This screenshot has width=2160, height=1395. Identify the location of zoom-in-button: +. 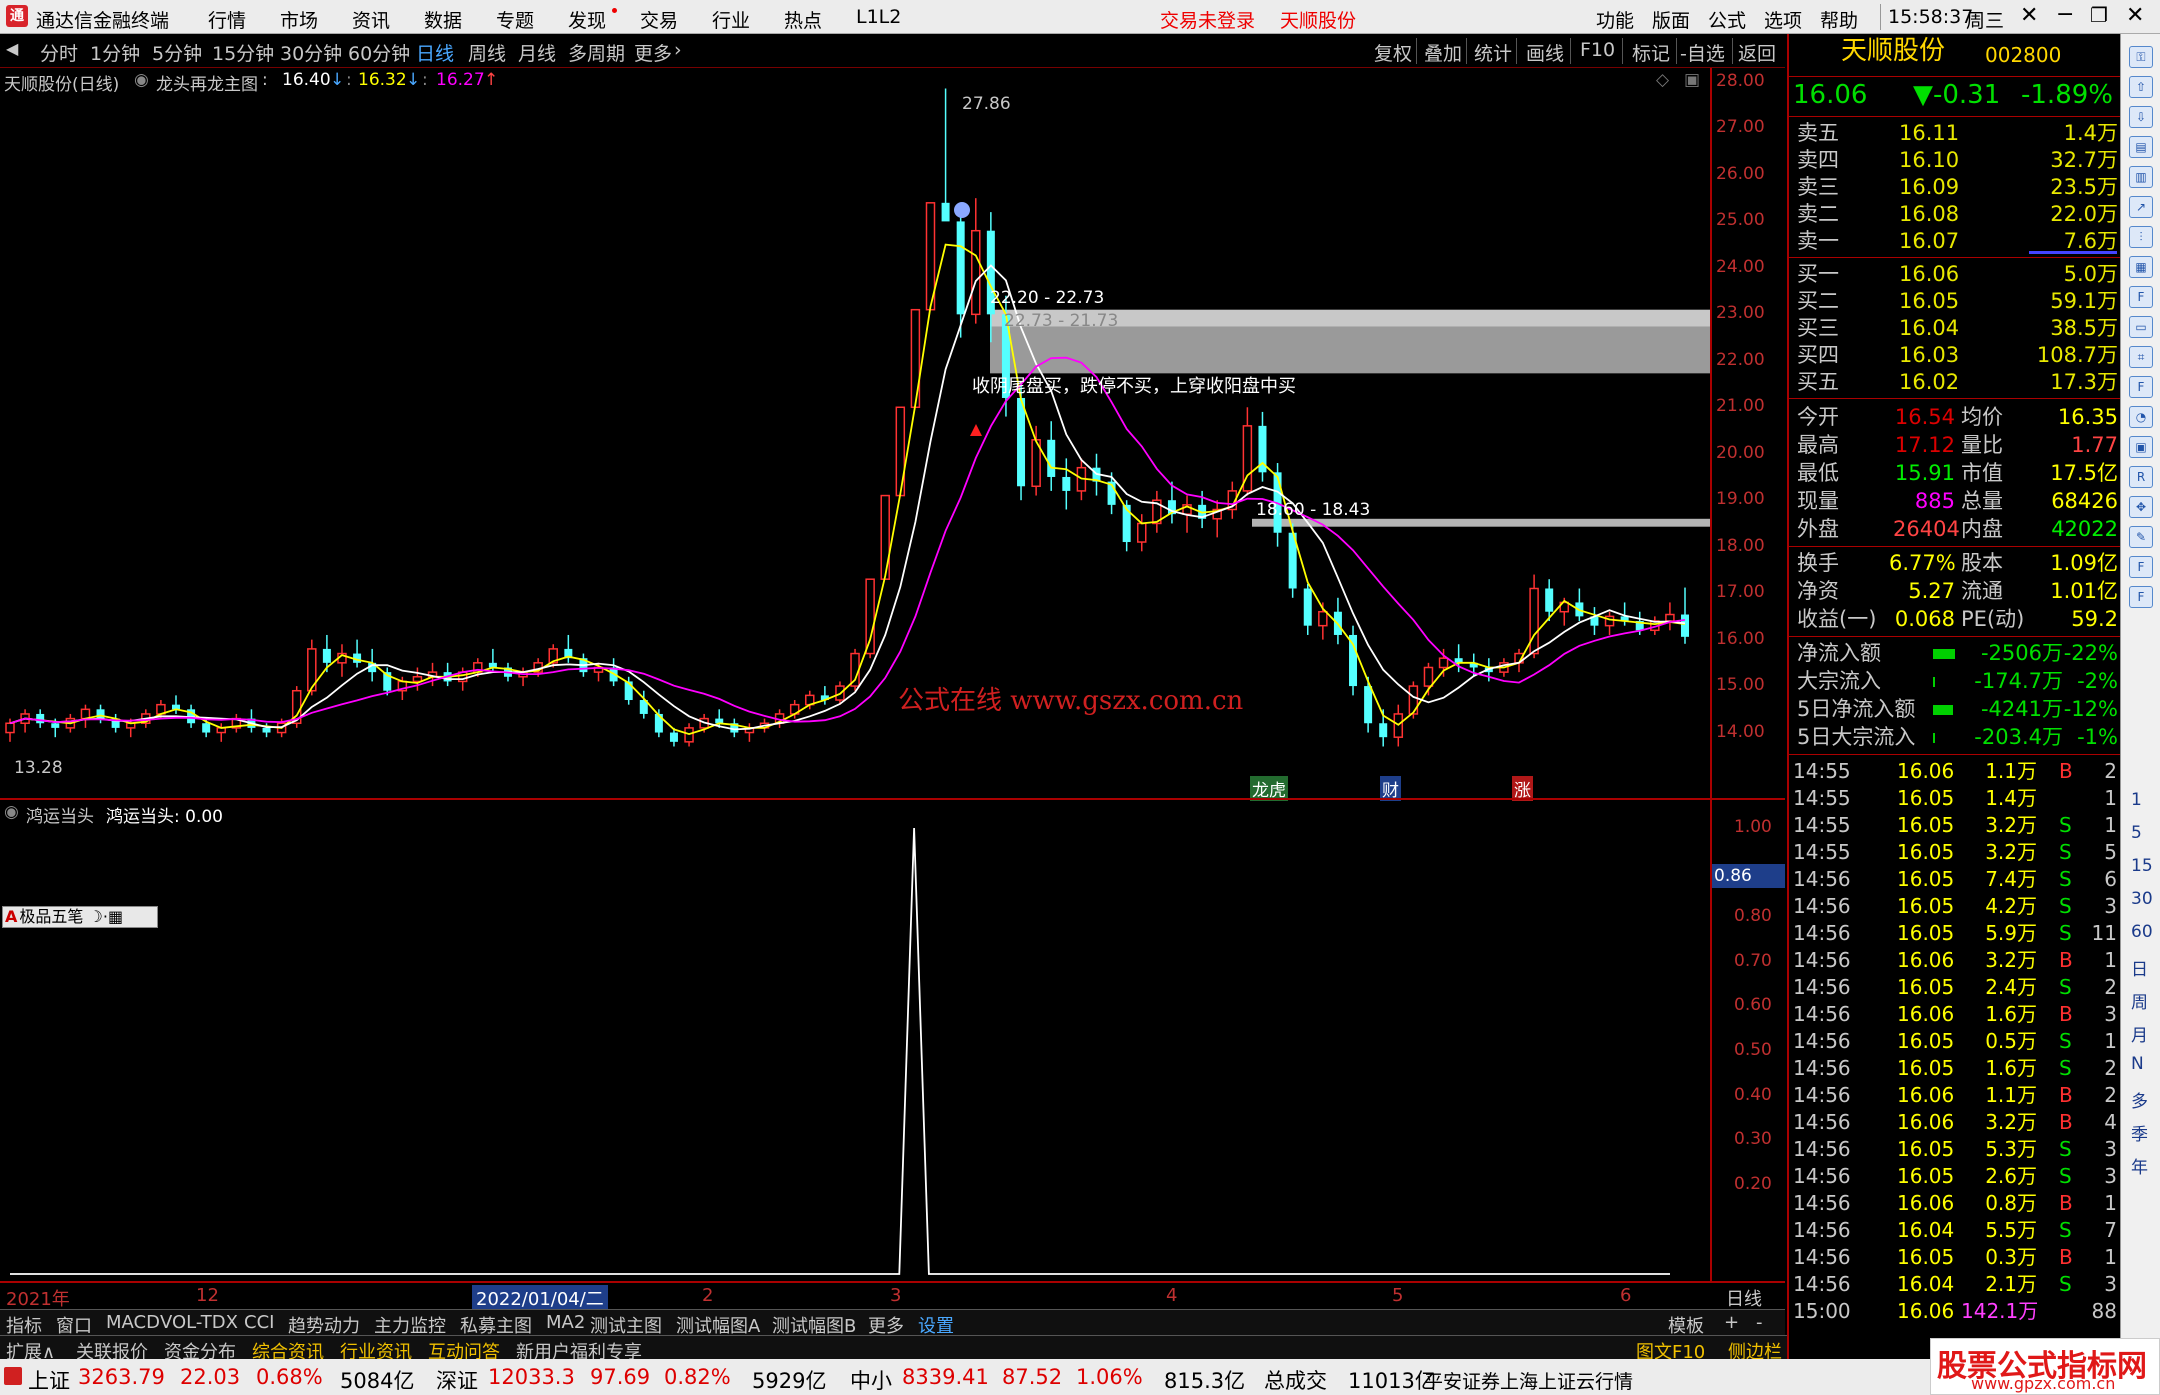
(1731, 1322).